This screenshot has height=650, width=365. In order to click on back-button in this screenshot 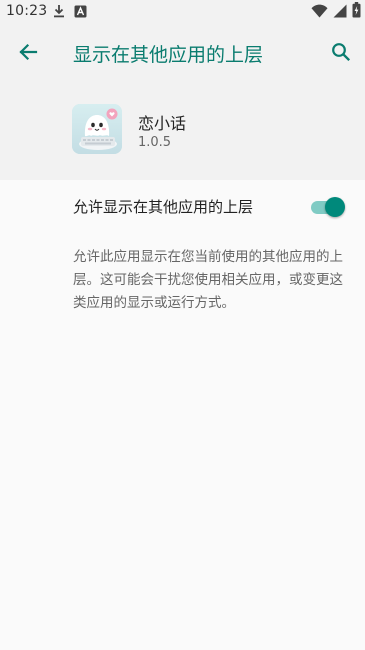, I will do `click(28, 52)`.